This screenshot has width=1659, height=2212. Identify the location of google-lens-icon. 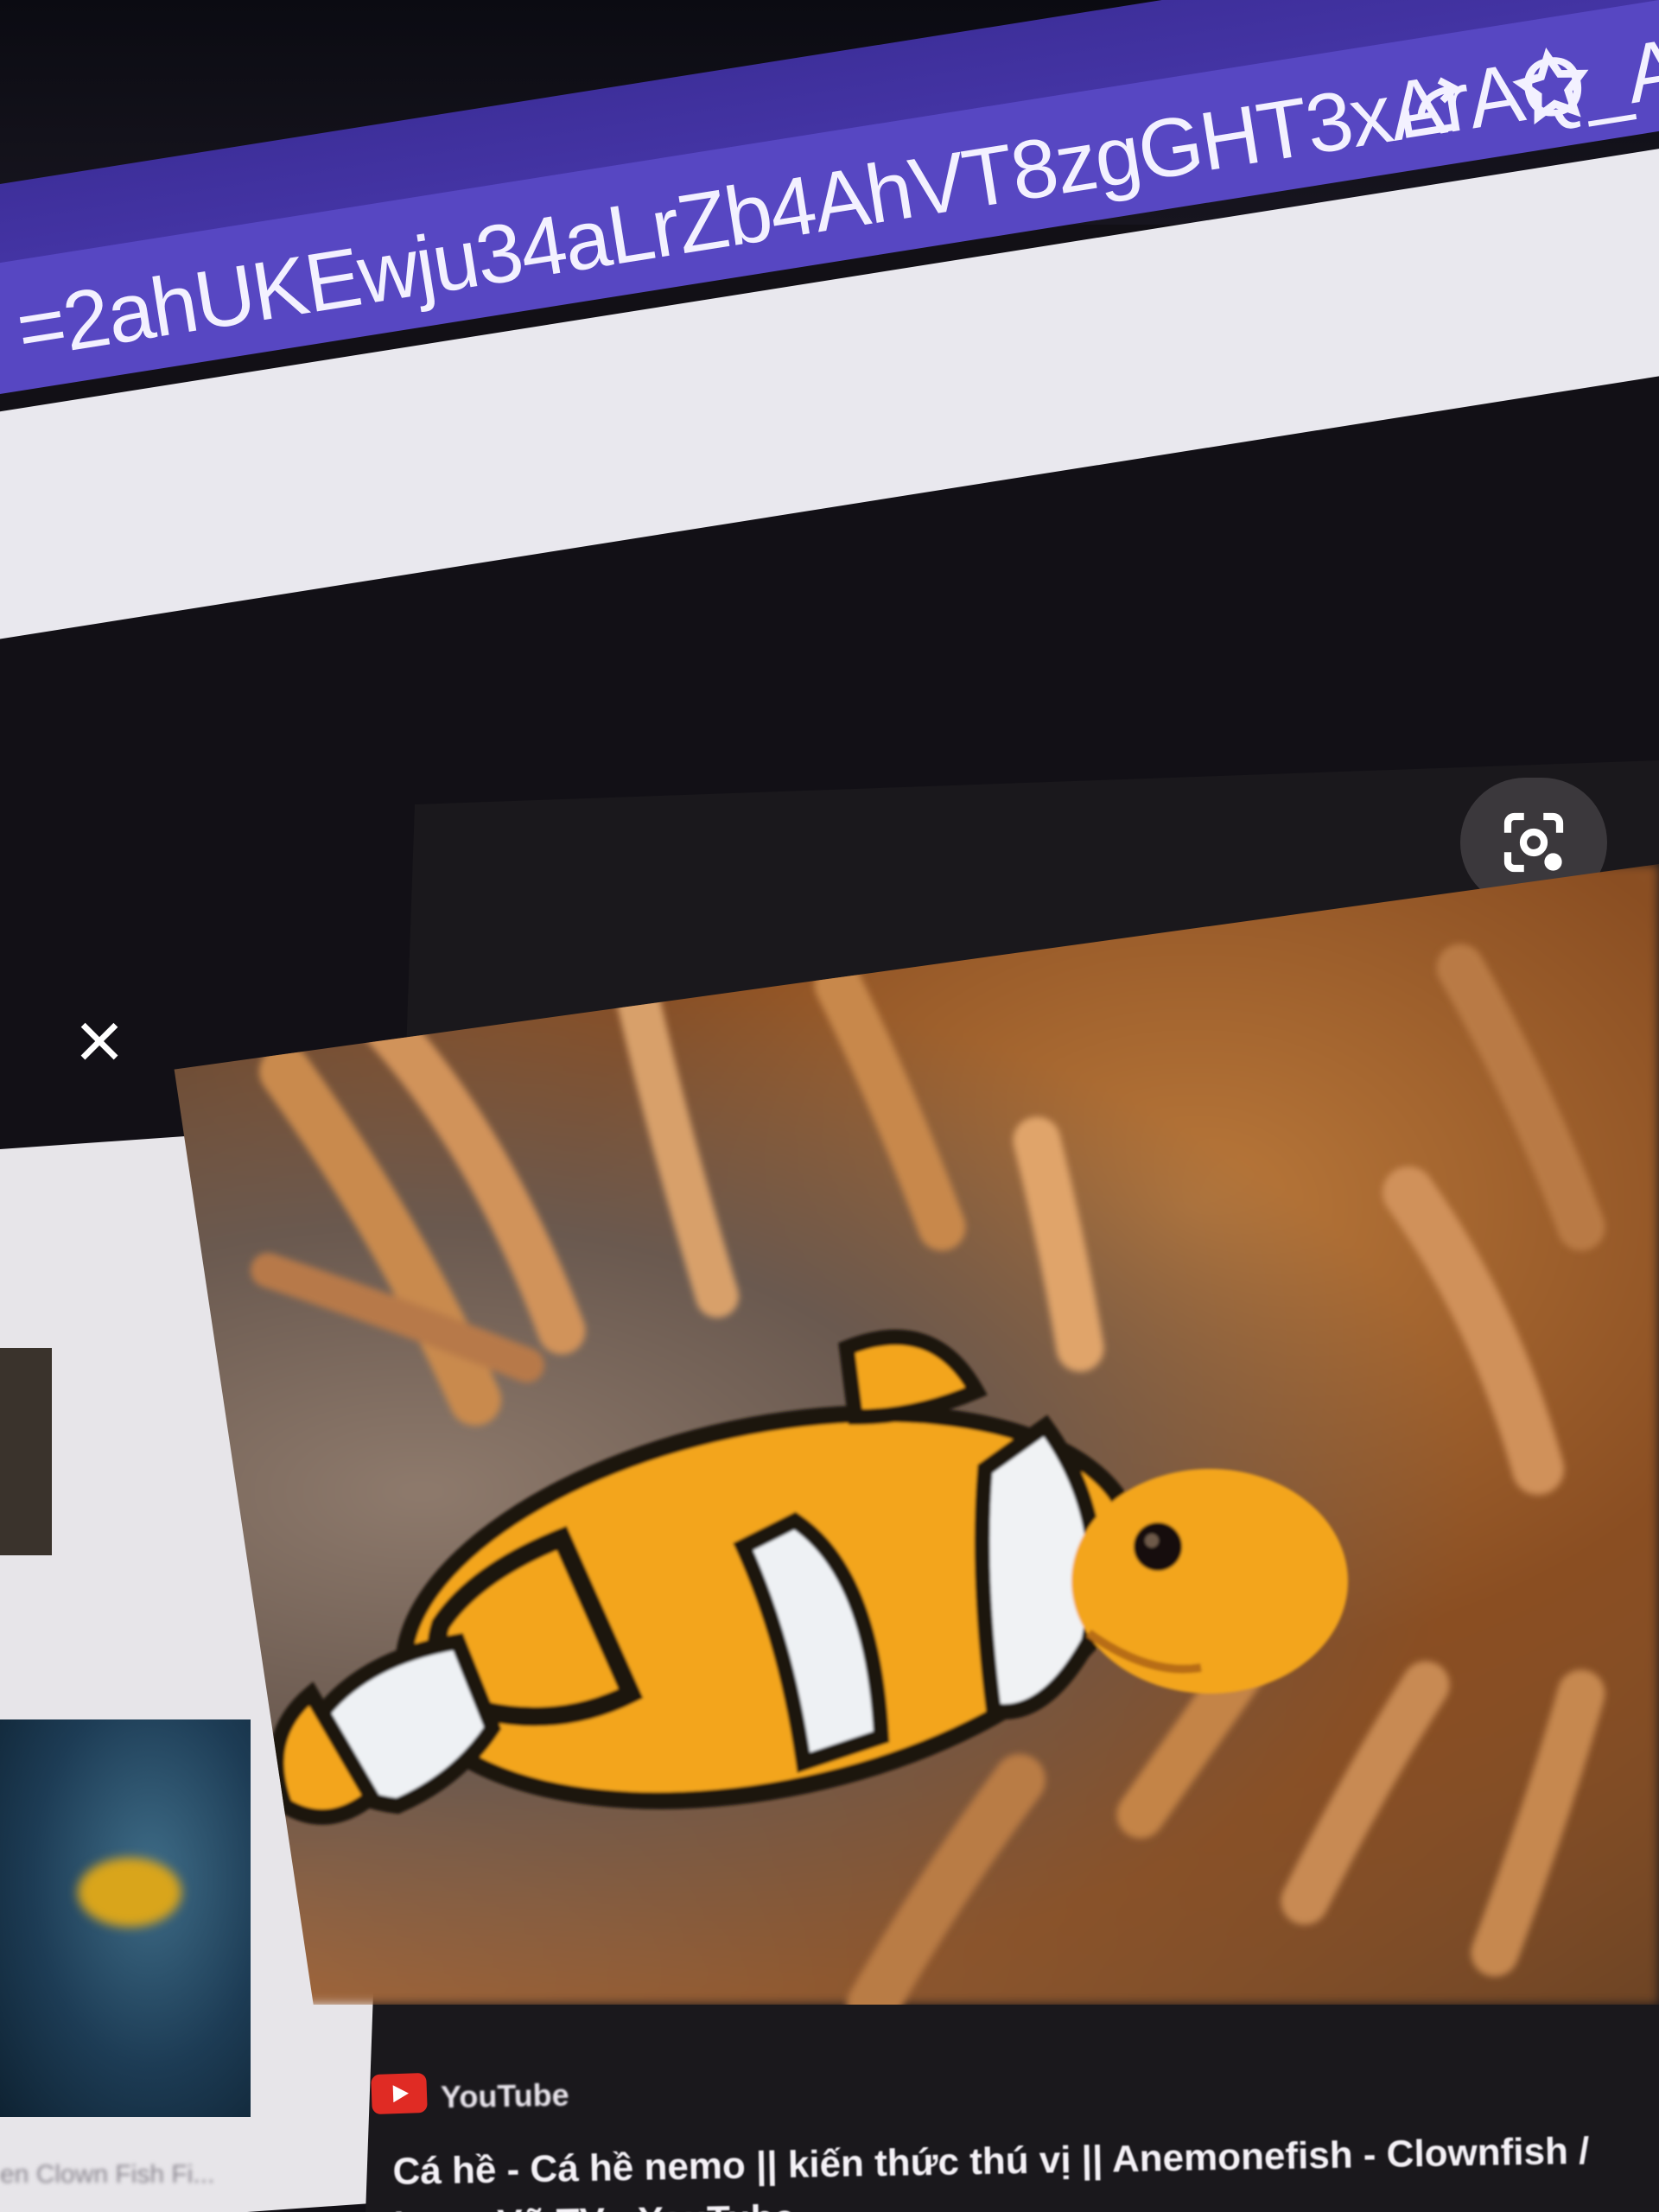
(1533, 842).